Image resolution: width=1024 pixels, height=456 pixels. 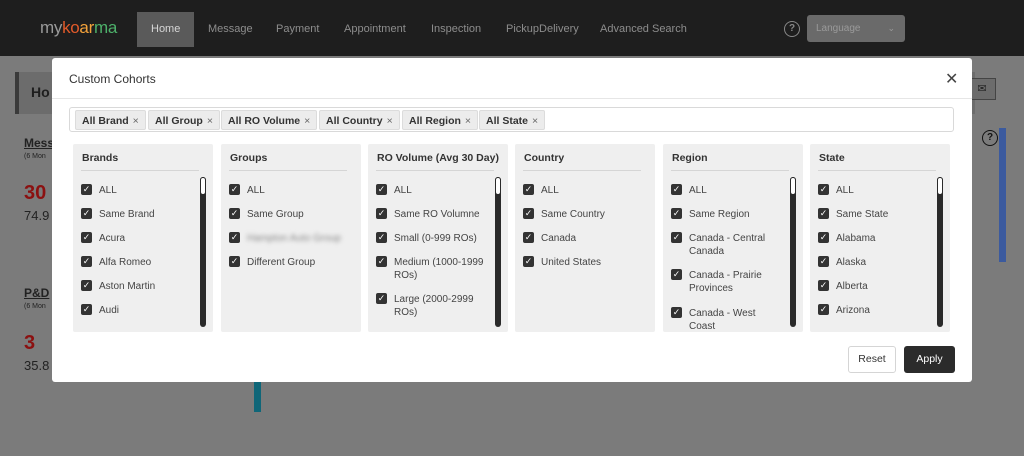 I want to click on checkbox-item: ✓ Large (2000-2999 ROs), so click(x=432, y=306).